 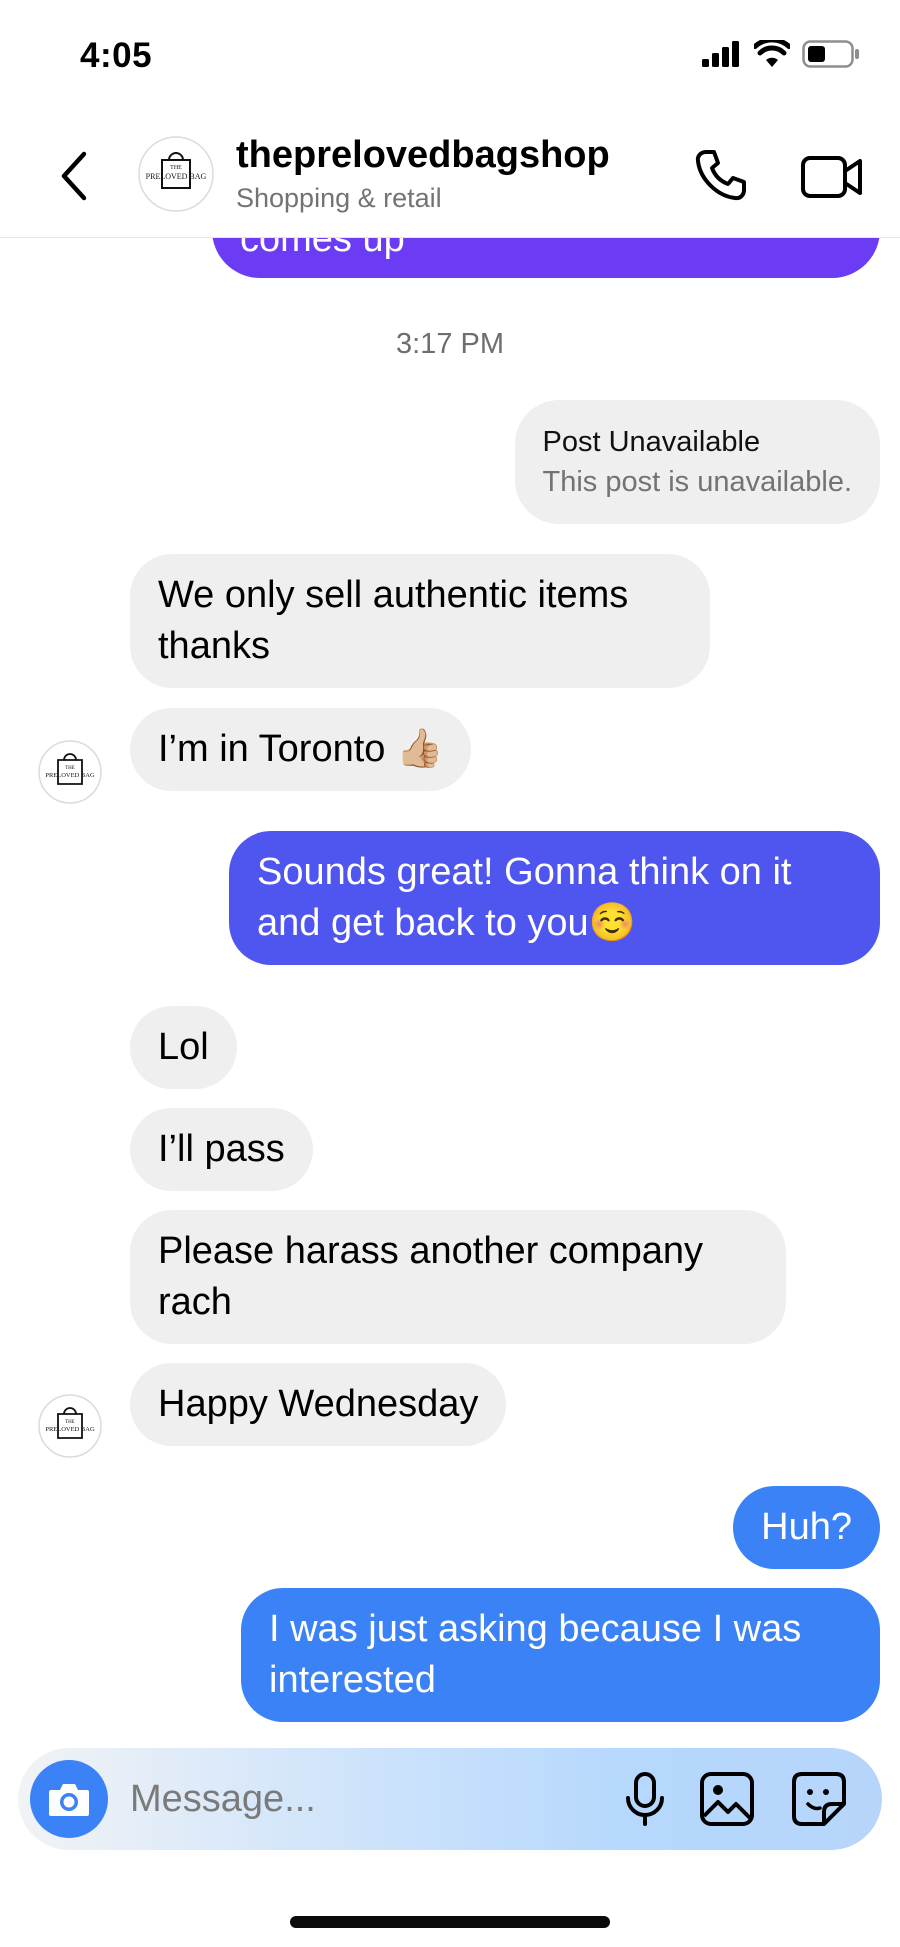 What do you see at coordinates (322, 249) in the screenshot?
I see `message-text: comes up` at bounding box center [322, 249].